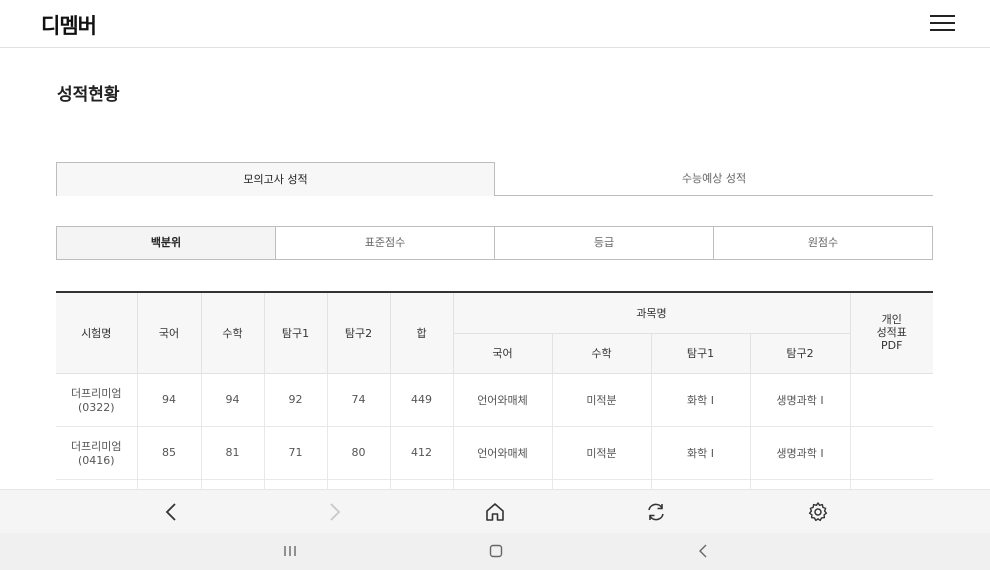 This screenshot has height=570, width=990. What do you see at coordinates (166, 243) in the screenshot?
I see `tab-percentile: 백분위` at bounding box center [166, 243].